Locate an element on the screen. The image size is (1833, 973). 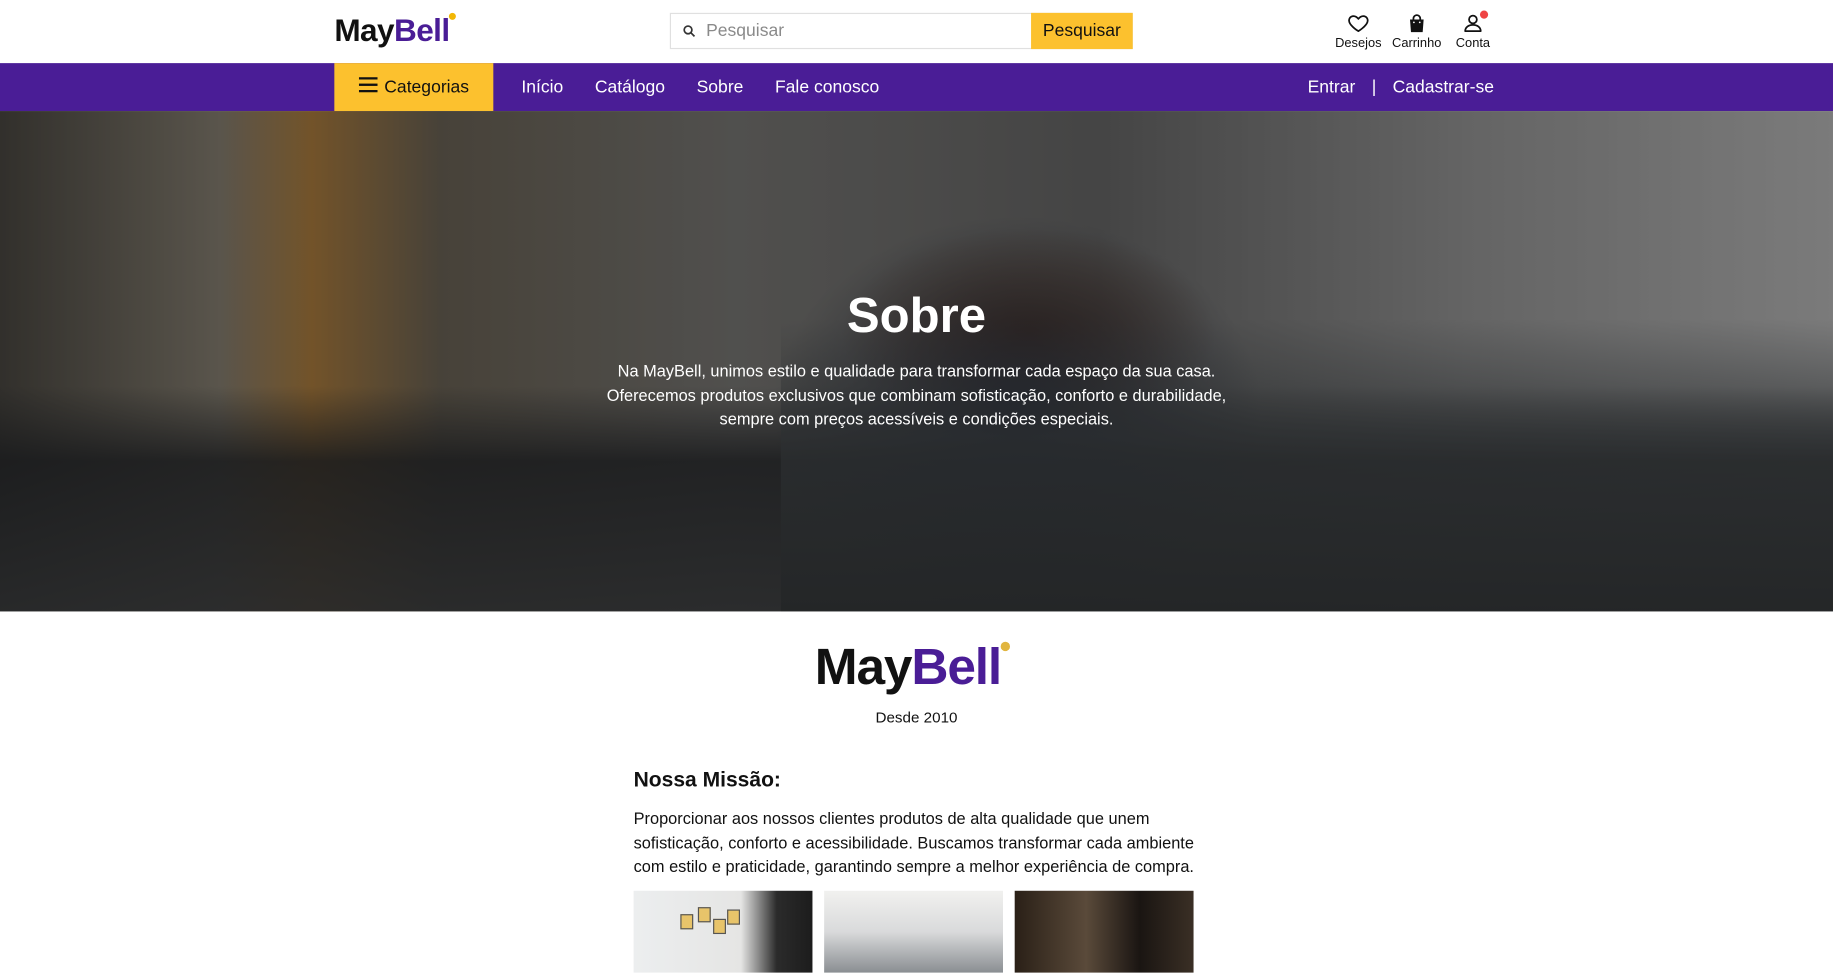
cart-button: Carrinho is located at coordinates (1417, 31).